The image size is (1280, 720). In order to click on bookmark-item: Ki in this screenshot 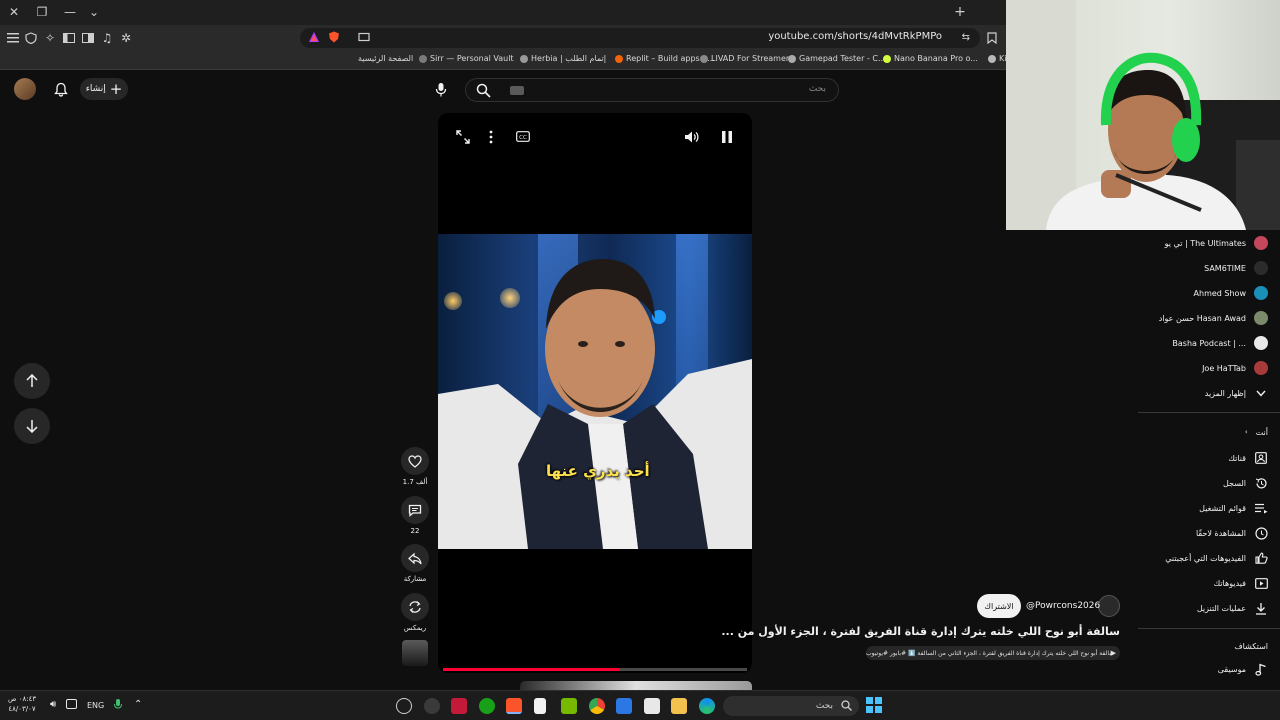, I will do `click(997, 58)`.